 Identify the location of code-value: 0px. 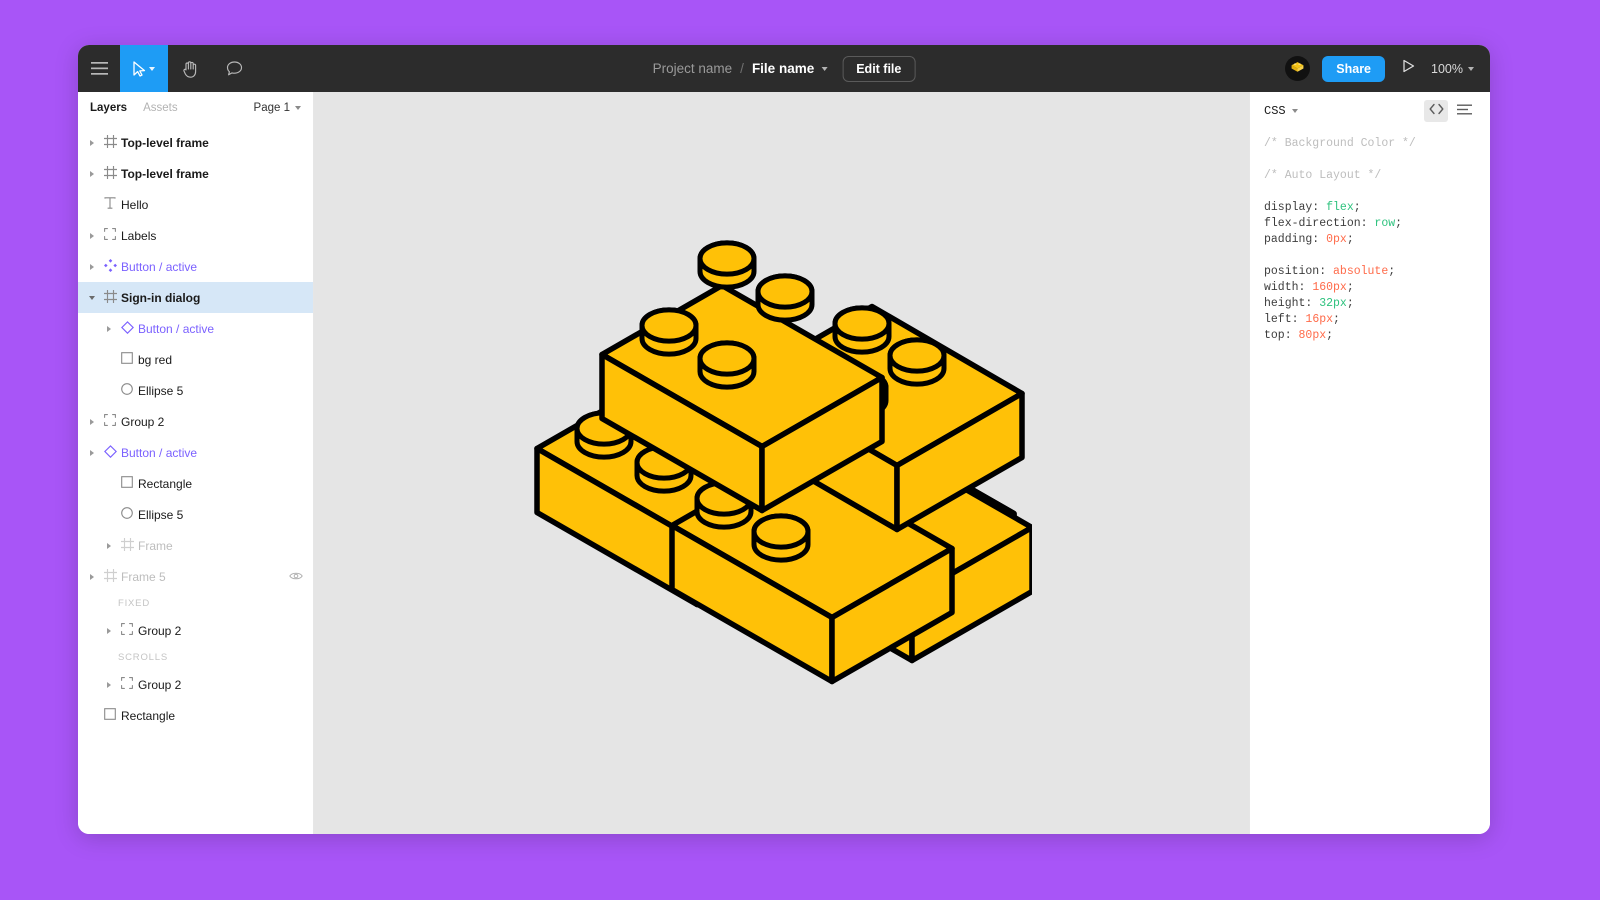
(1336, 239).